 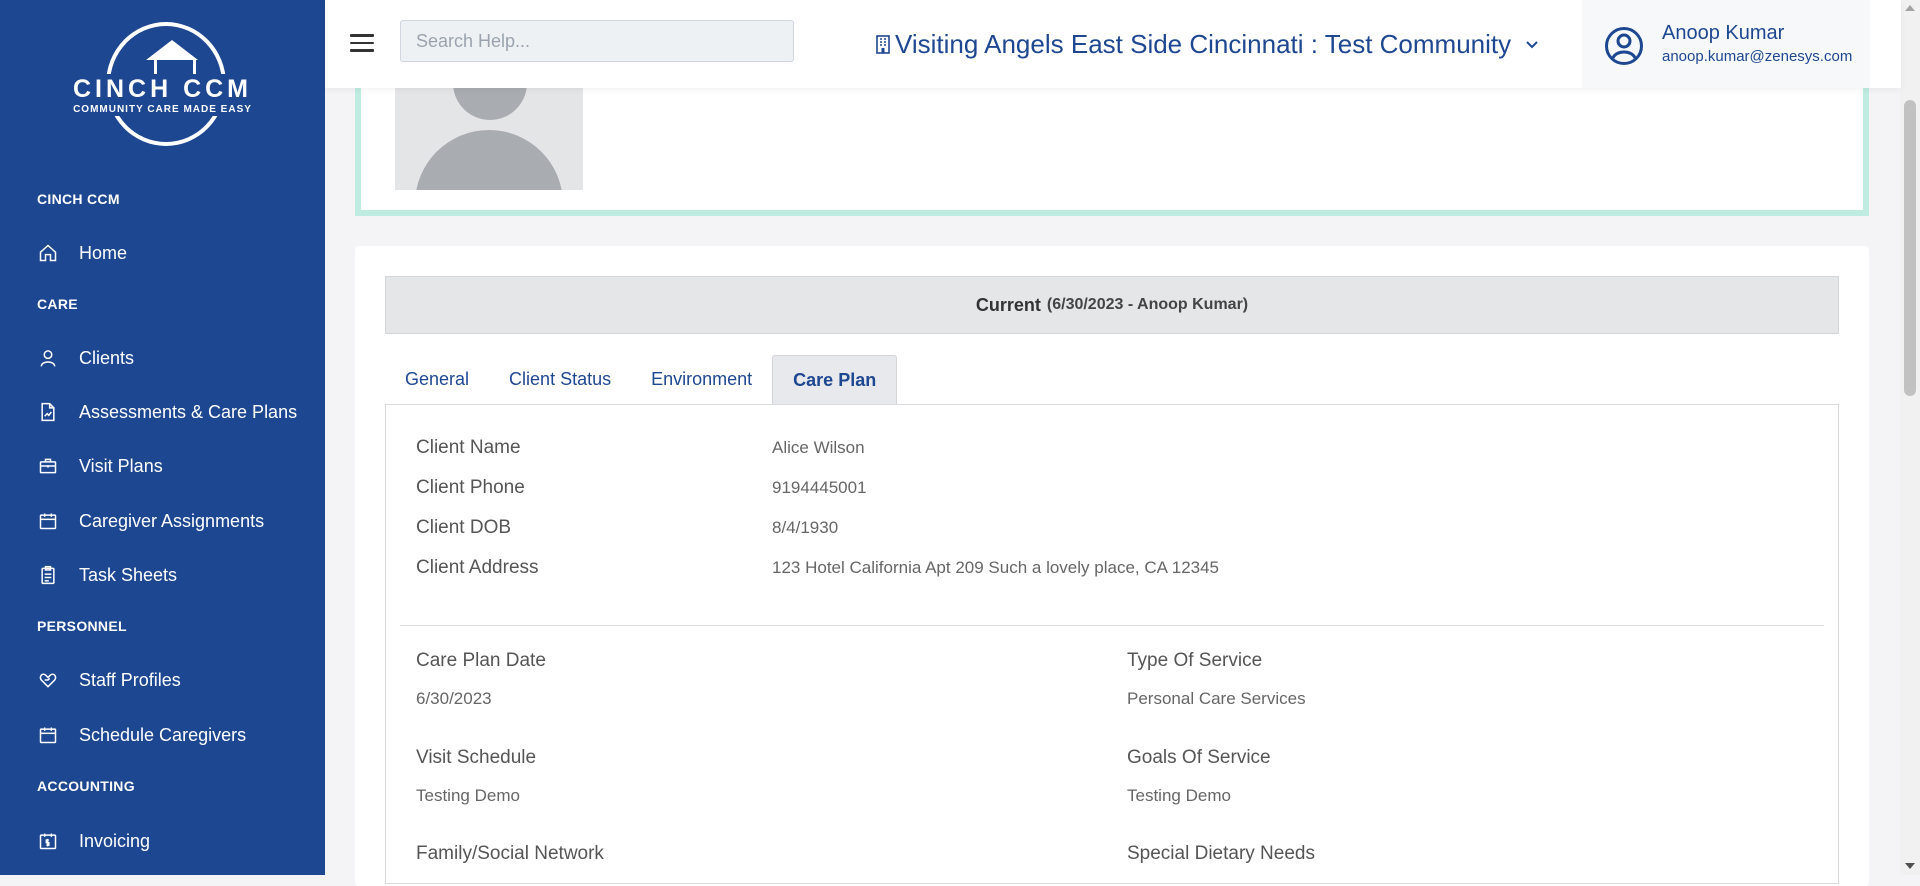 What do you see at coordinates (57, 304) in the screenshot?
I see `section-title-care: CARE` at bounding box center [57, 304].